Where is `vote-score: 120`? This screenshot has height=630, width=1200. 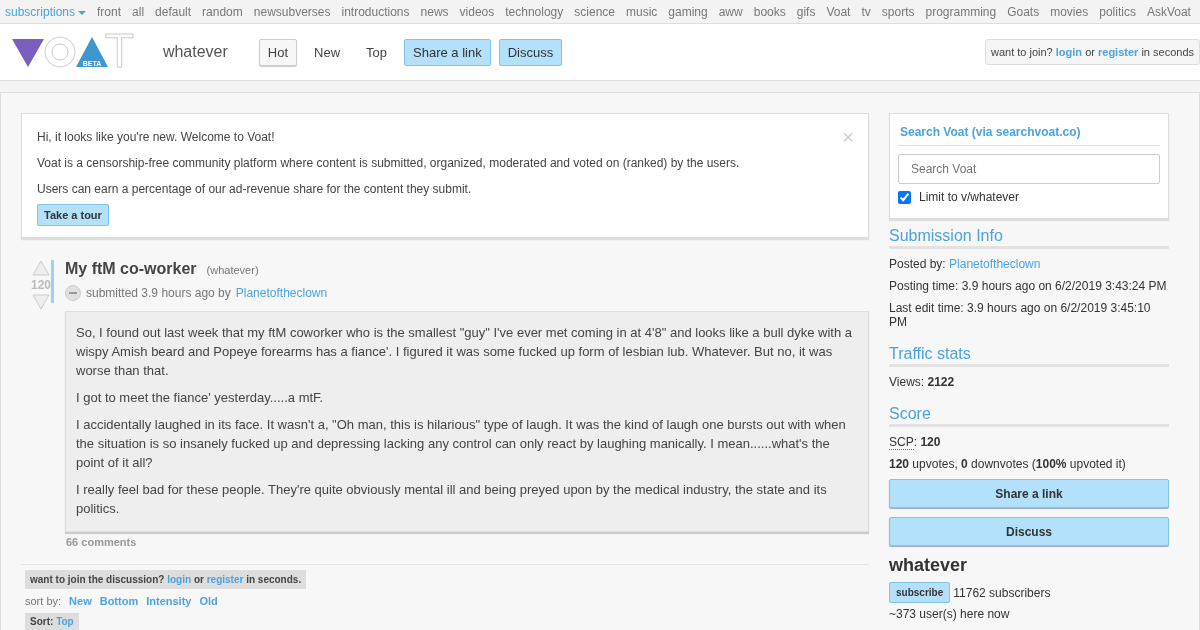
vote-score: 120 is located at coordinates (41, 285).